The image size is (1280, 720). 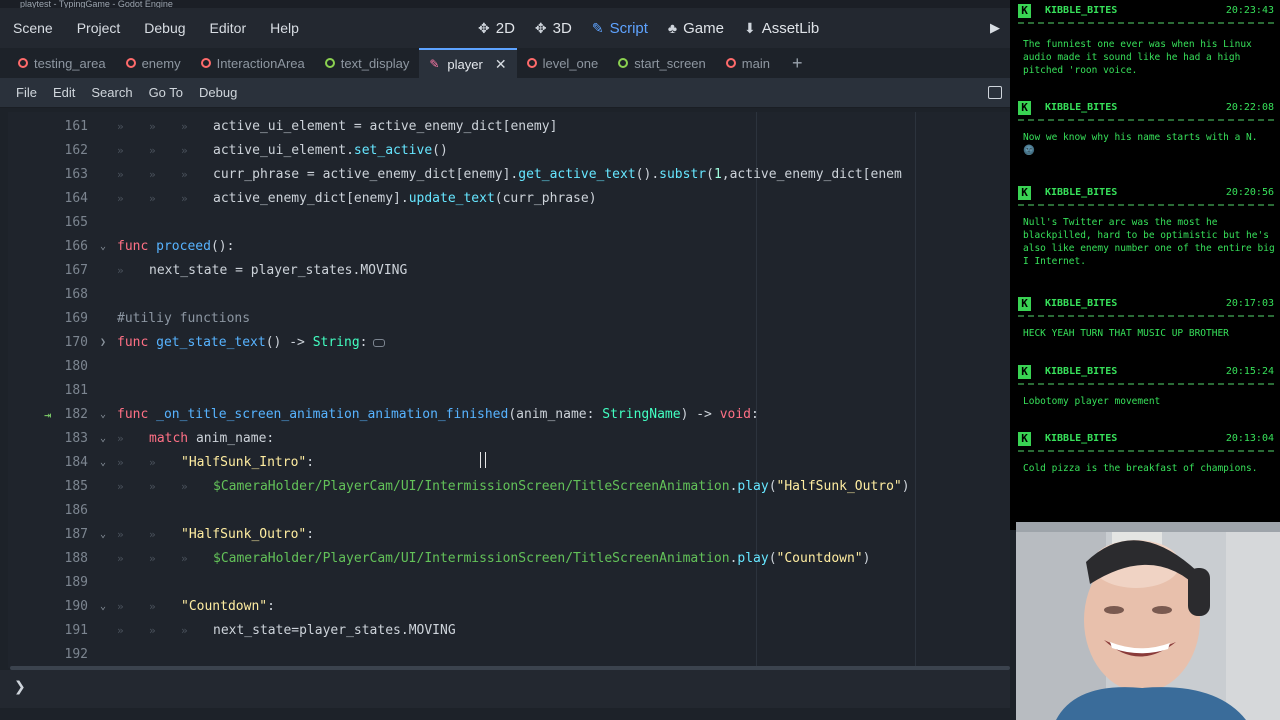 I want to click on chat-timestamp: 20:23:43, so click(x=1249, y=10).